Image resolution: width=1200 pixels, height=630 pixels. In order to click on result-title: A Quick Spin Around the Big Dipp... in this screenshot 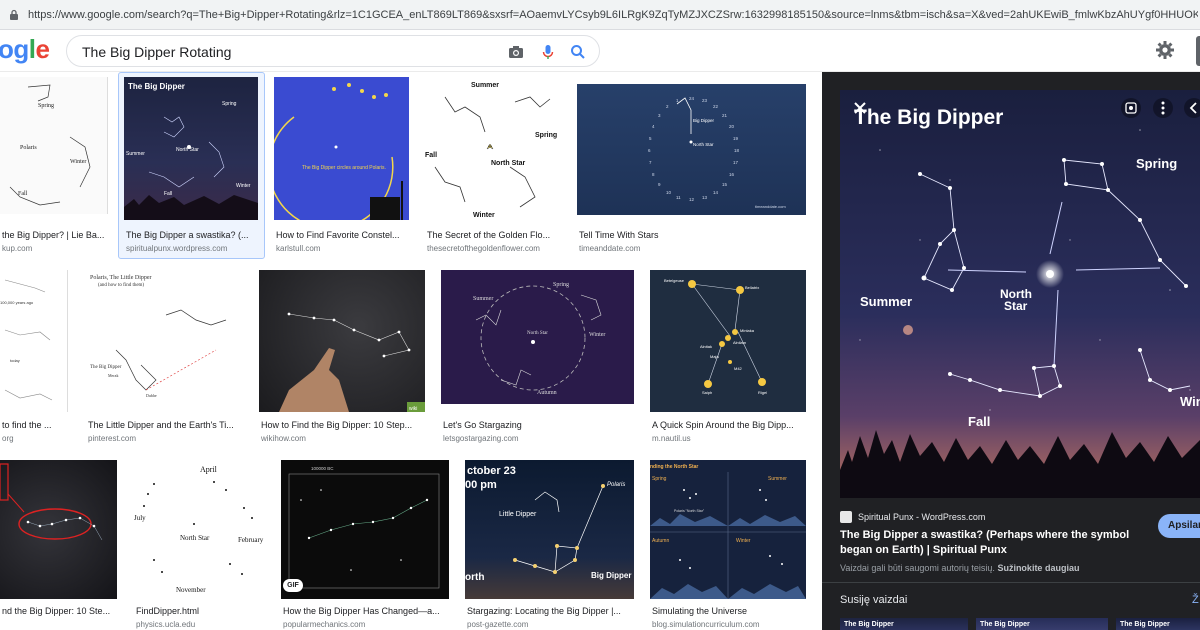, I will do `click(729, 425)`.